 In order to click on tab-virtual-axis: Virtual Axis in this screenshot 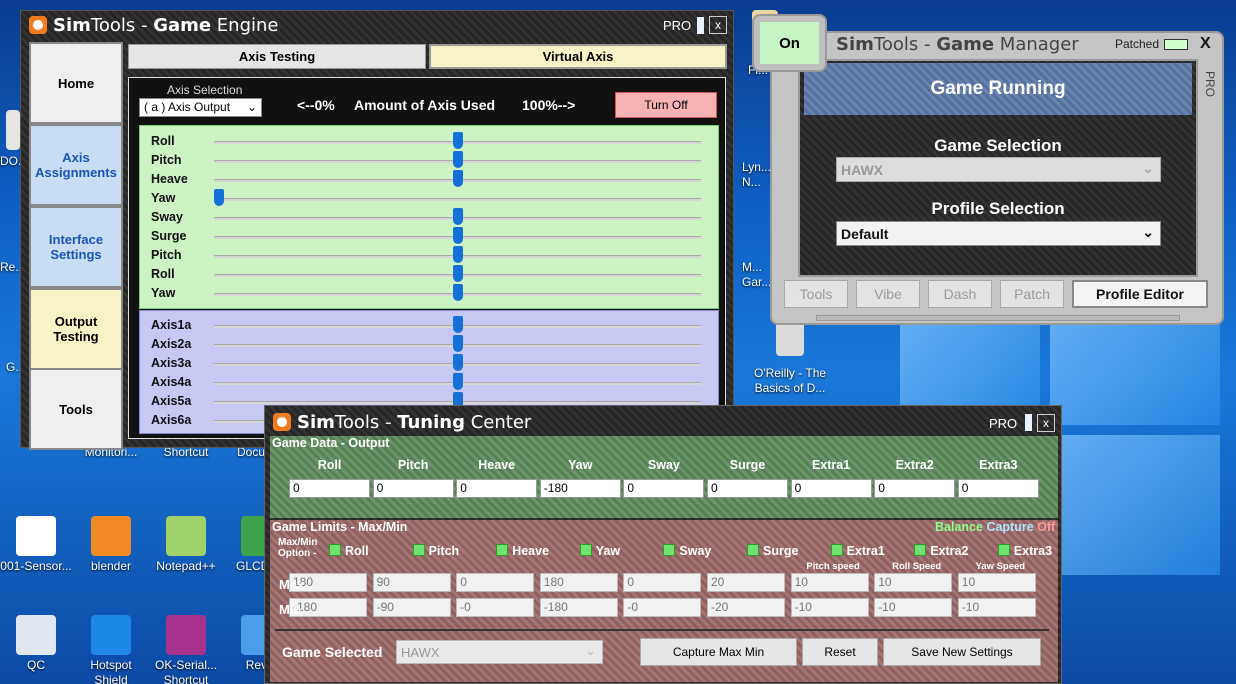, I will do `click(578, 56)`.